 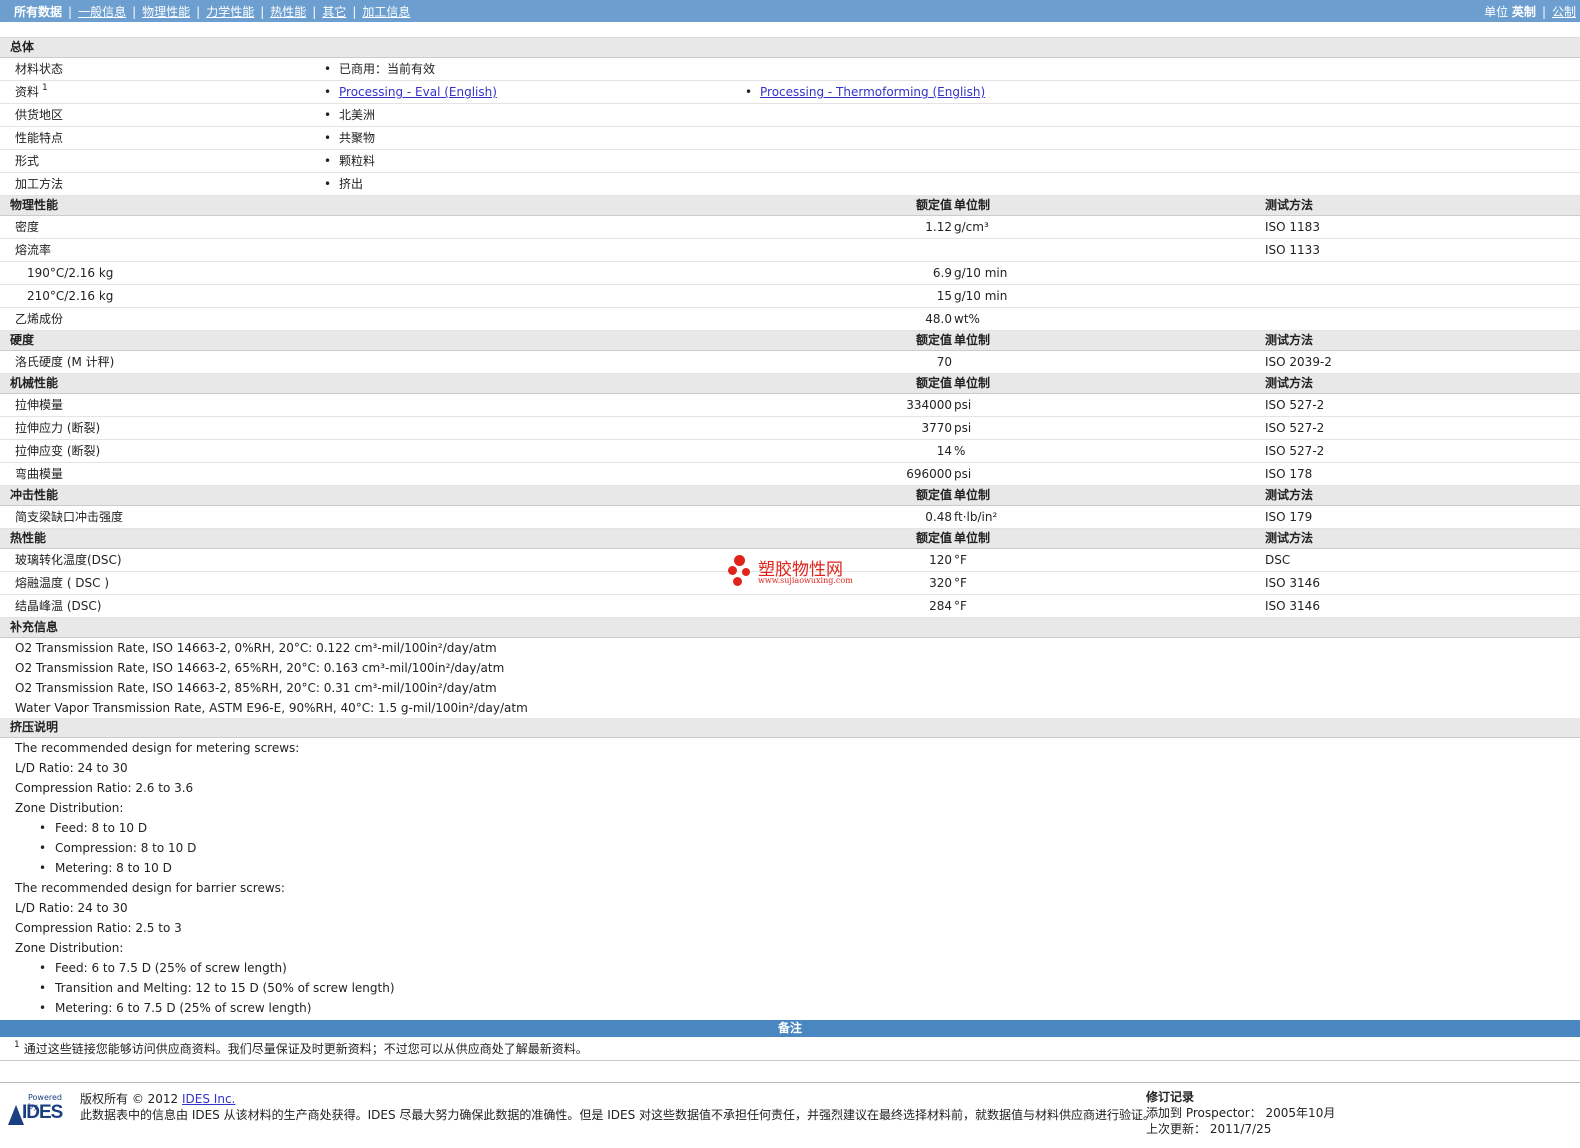 What do you see at coordinates (1496, 12) in the screenshot?
I see `units-label: 单位` at bounding box center [1496, 12].